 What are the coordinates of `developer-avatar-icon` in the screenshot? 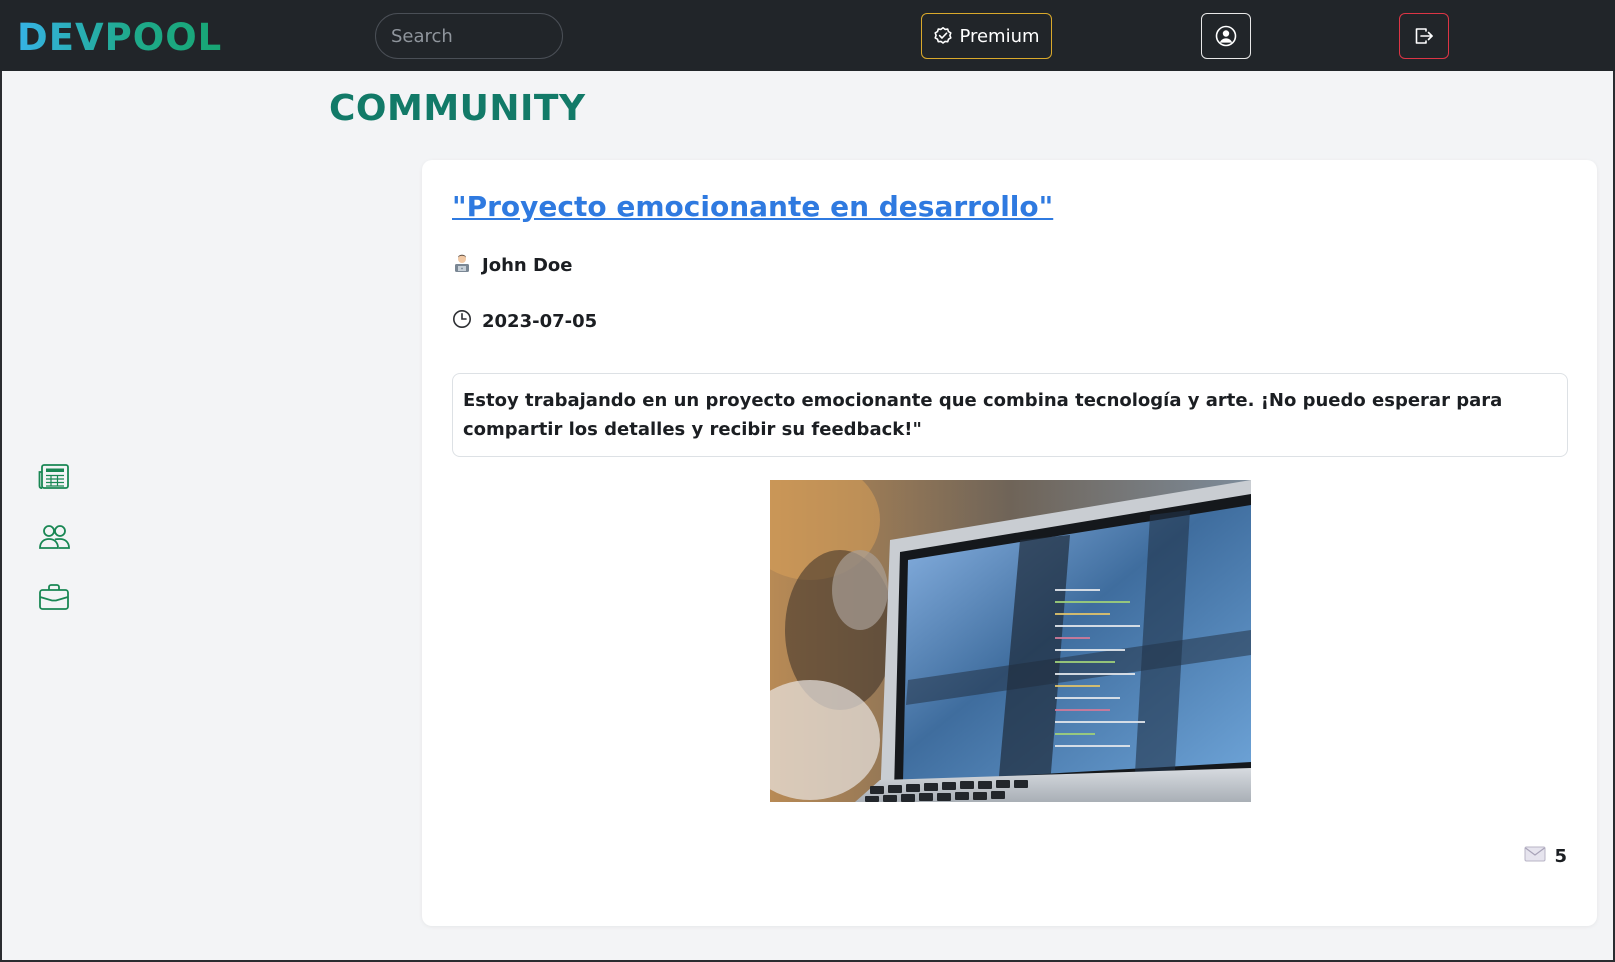 It's located at (462, 265).